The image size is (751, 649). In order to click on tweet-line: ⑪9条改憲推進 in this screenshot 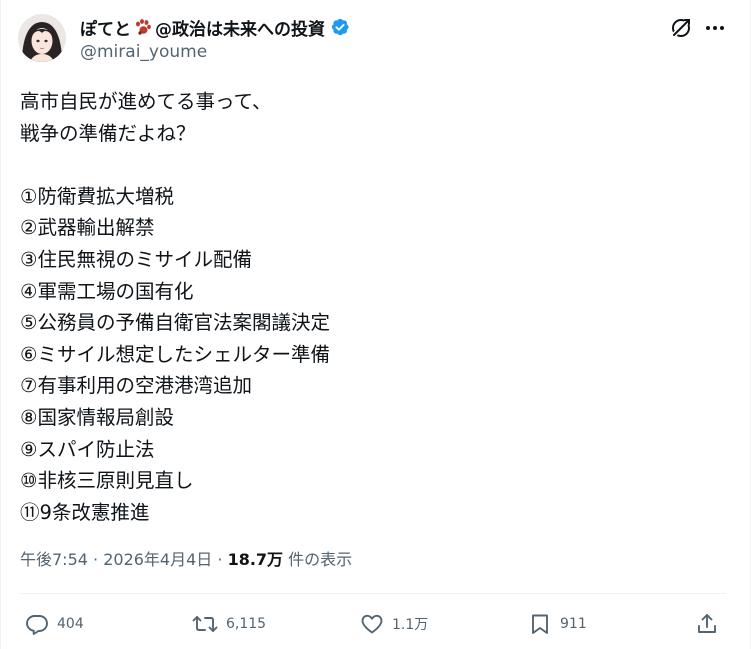, I will do `click(85, 512)`.